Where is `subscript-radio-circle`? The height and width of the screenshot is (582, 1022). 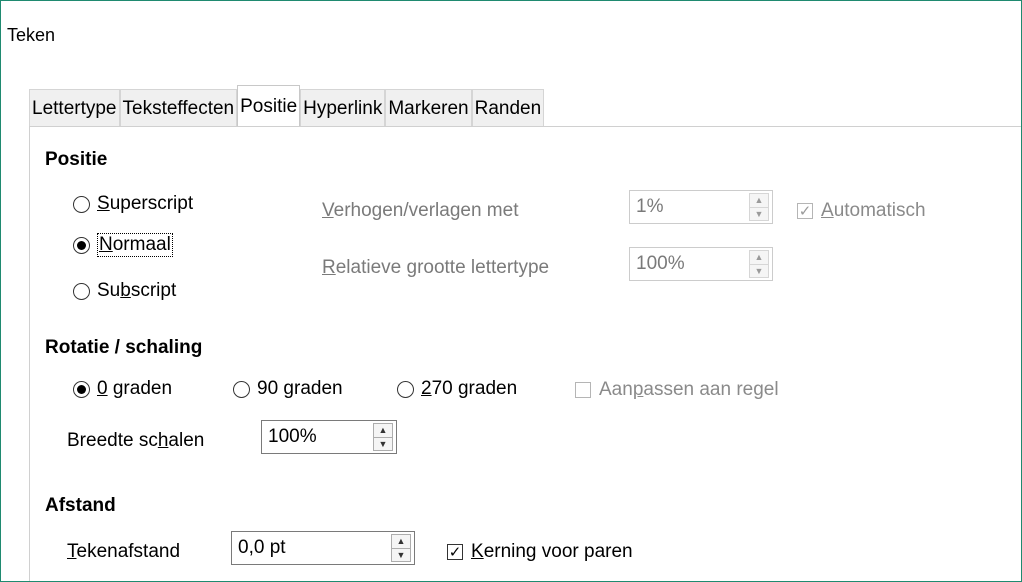
subscript-radio-circle is located at coordinates (81, 291).